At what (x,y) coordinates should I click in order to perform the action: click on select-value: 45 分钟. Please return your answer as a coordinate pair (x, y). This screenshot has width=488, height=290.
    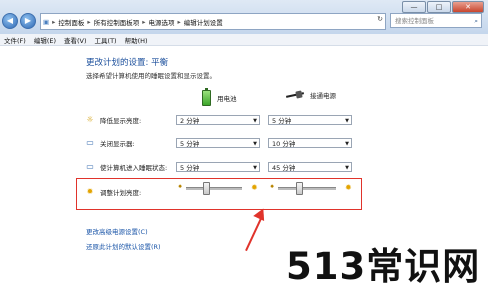
    Looking at the image, I should click on (284, 168).